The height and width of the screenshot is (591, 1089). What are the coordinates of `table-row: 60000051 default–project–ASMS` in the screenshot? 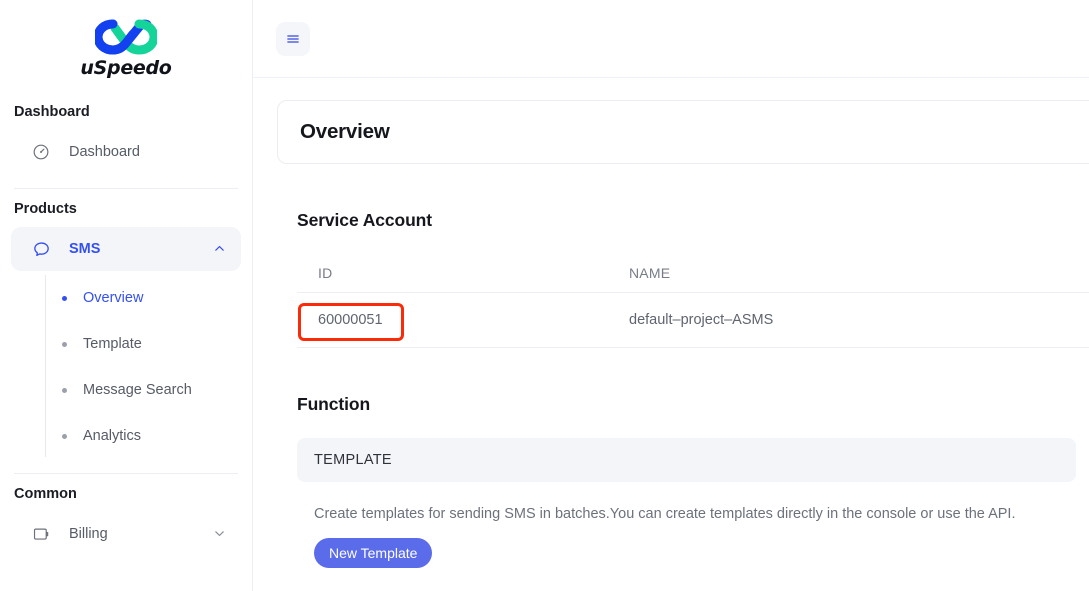 It's located at (693, 320).